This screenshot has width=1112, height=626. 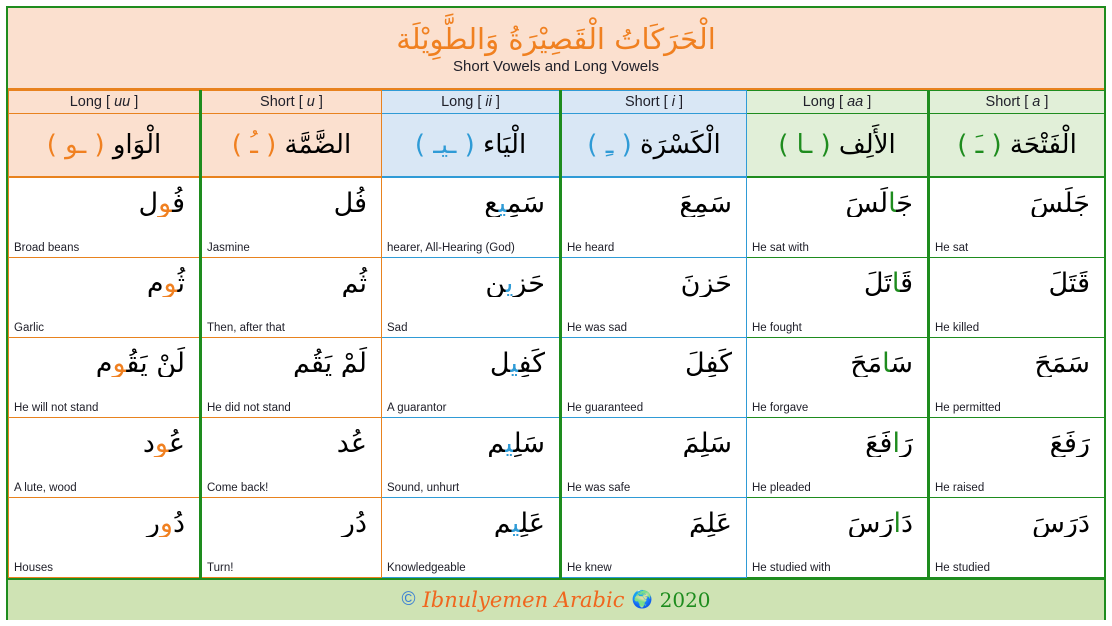 I want to click on cell-long-uu: فُول Broad beans, so click(x=104, y=217).